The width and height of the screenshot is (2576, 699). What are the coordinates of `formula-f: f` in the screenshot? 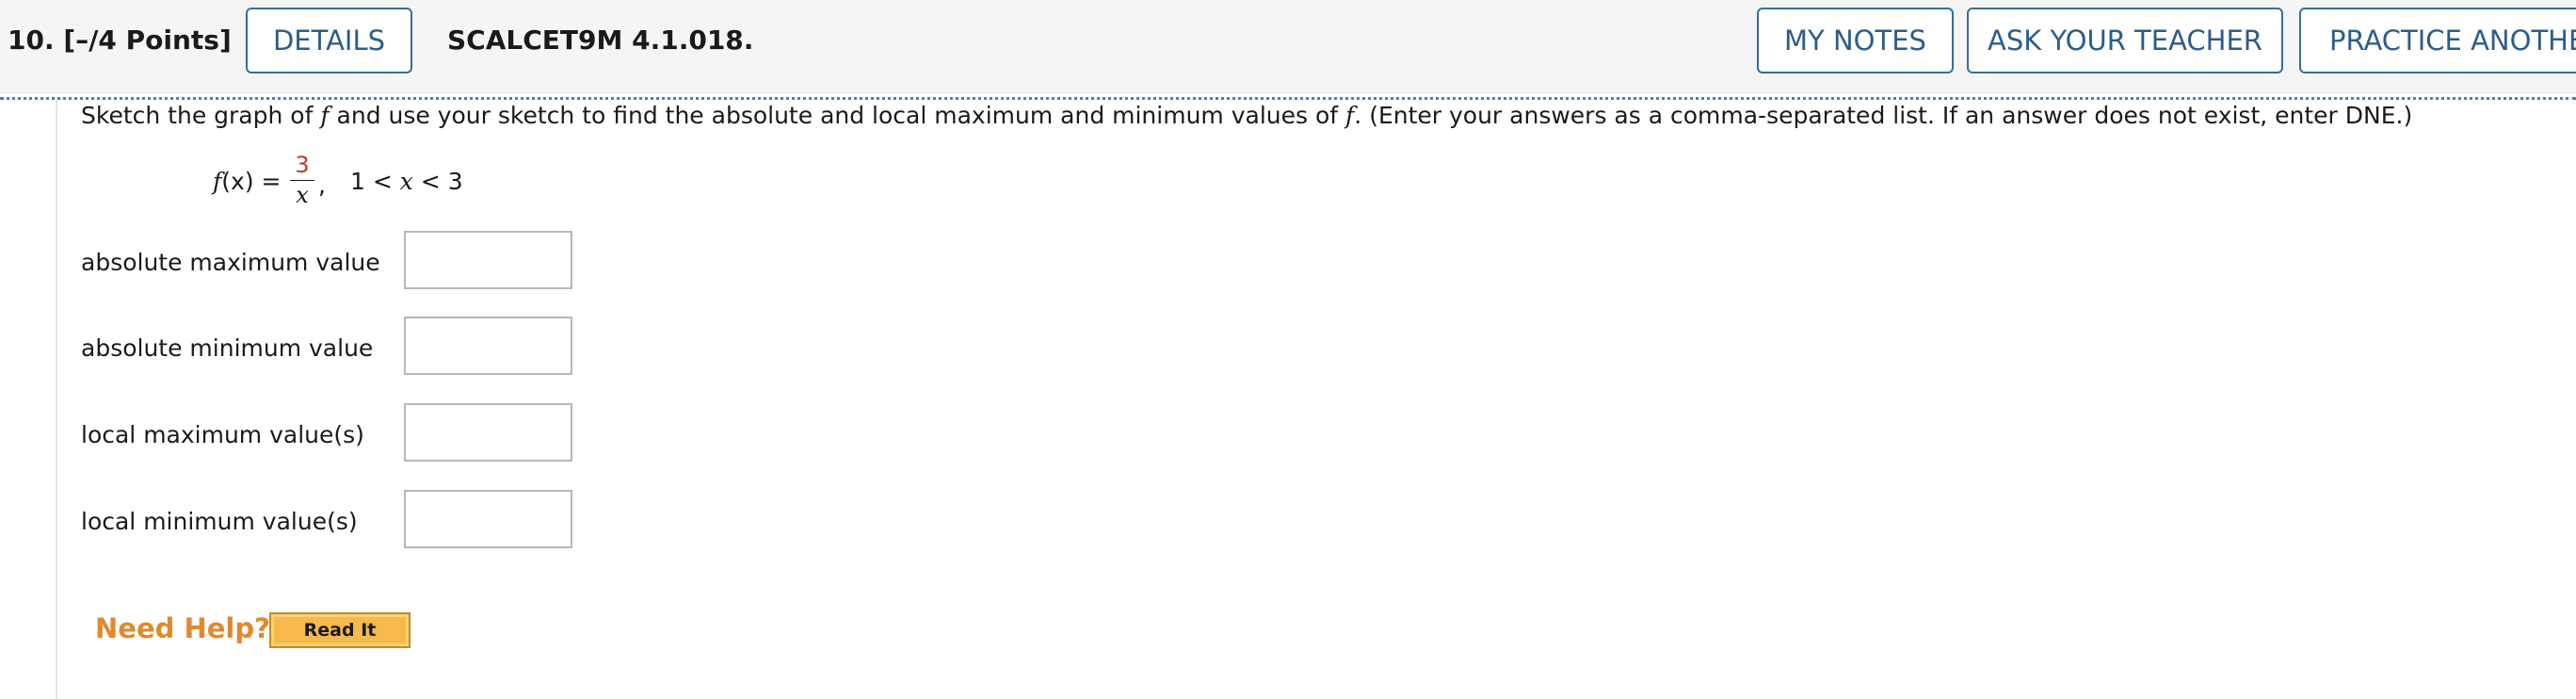 It's located at (217, 181).